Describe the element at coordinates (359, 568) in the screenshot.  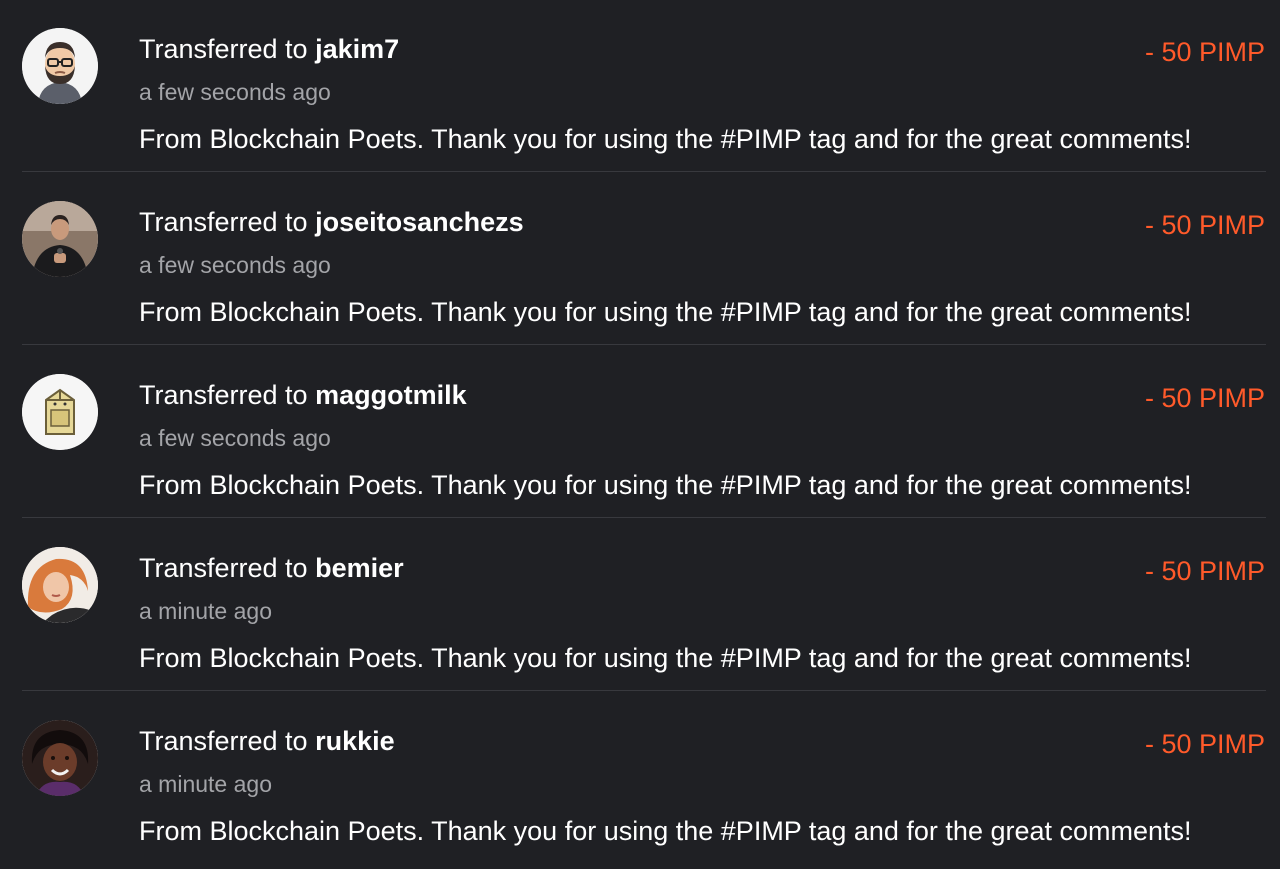
I see `recipient-username: bemier` at that location.